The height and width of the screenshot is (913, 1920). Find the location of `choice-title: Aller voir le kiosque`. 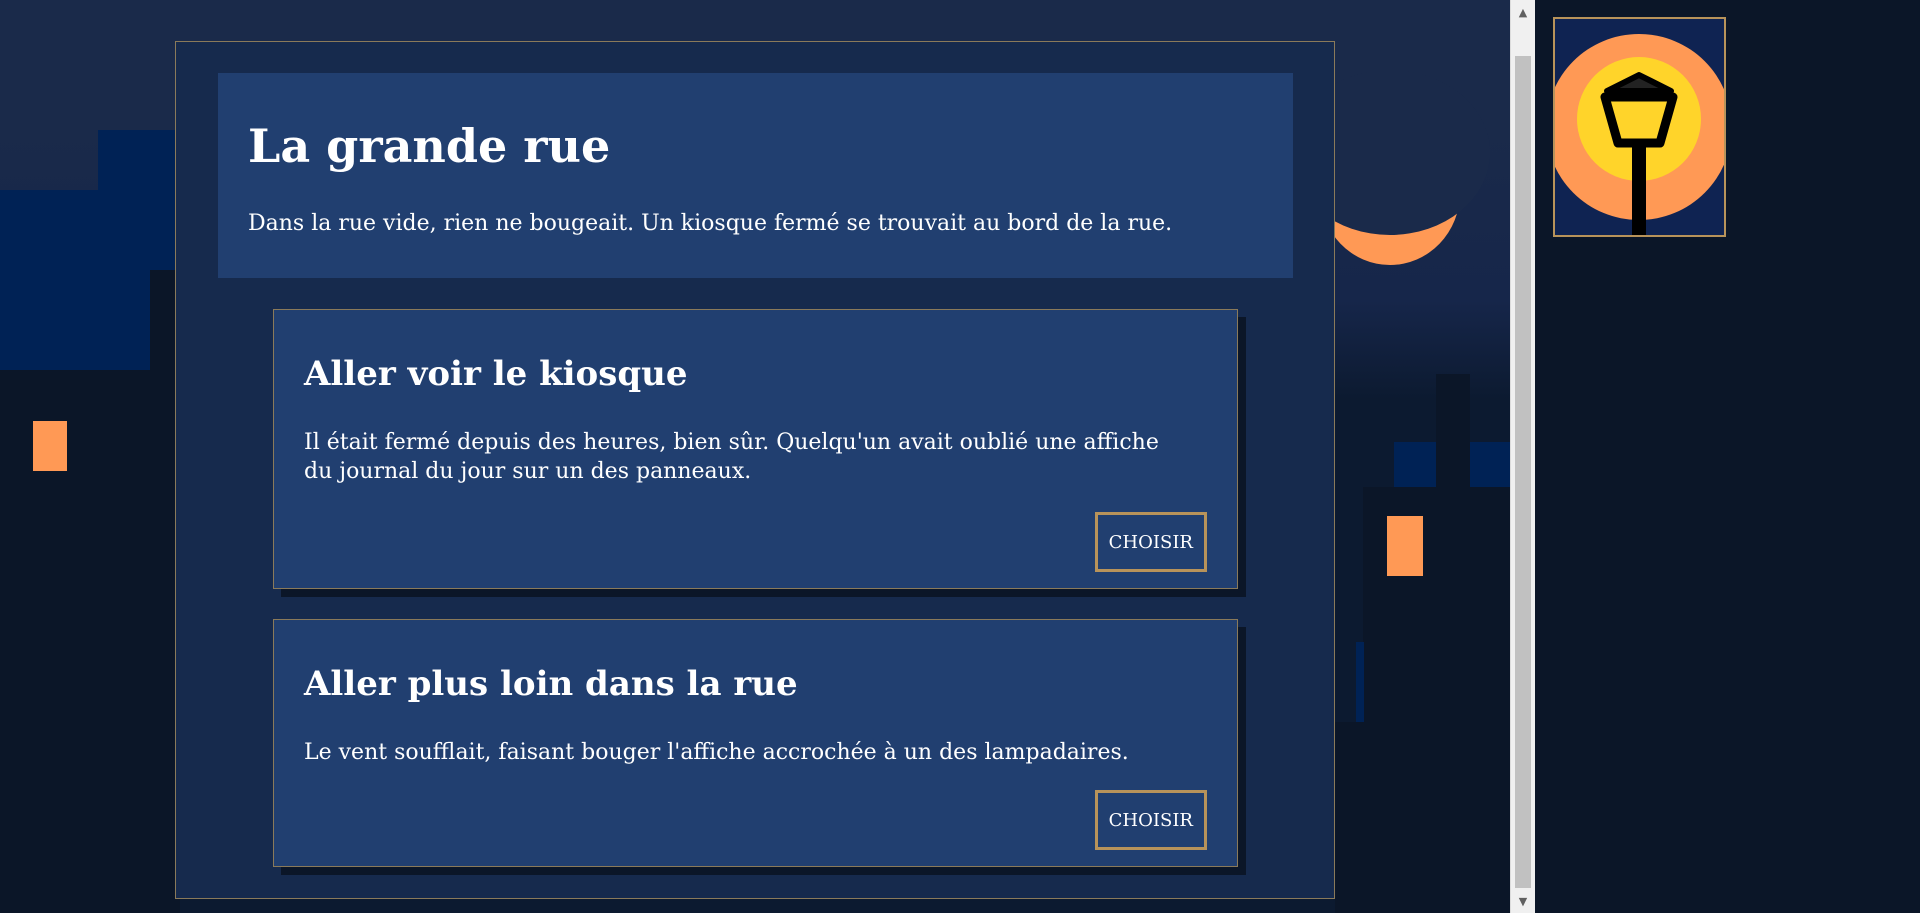

choice-title: Aller voir le kiosque is located at coordinates (496, 374).